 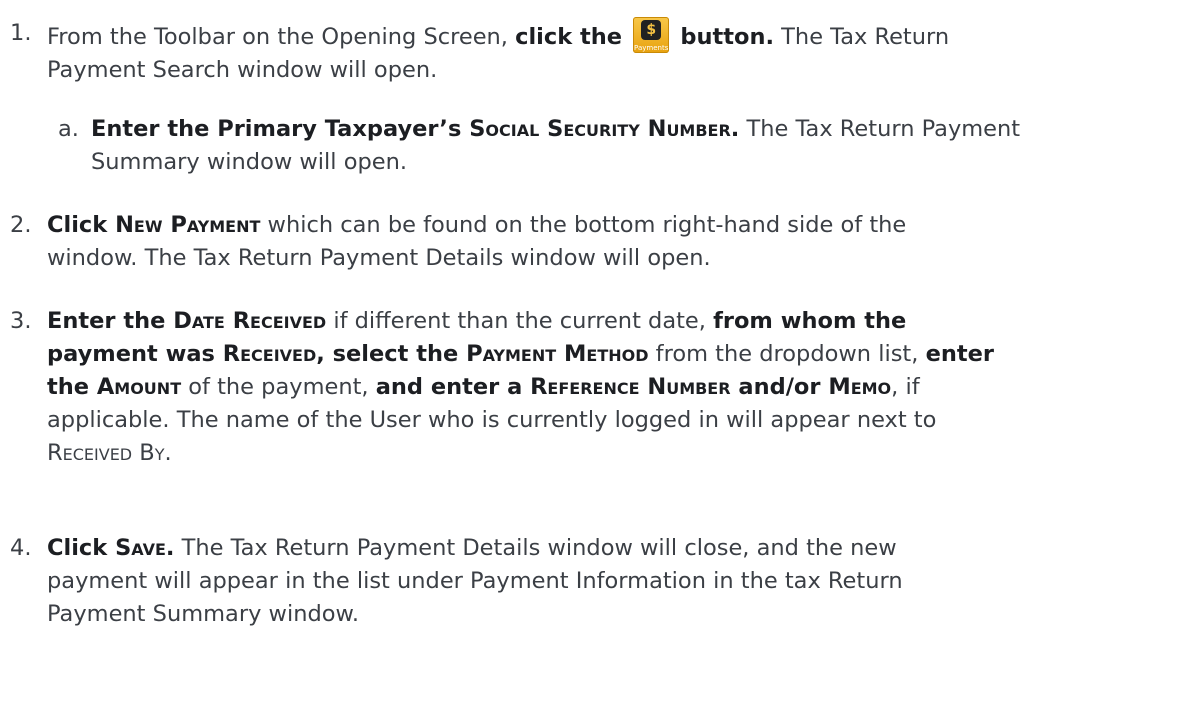 What do you see at coordinates (249, 162) in the screenshot?
I see `step-line: Summary window will open.` at bounding box center [249, 162].